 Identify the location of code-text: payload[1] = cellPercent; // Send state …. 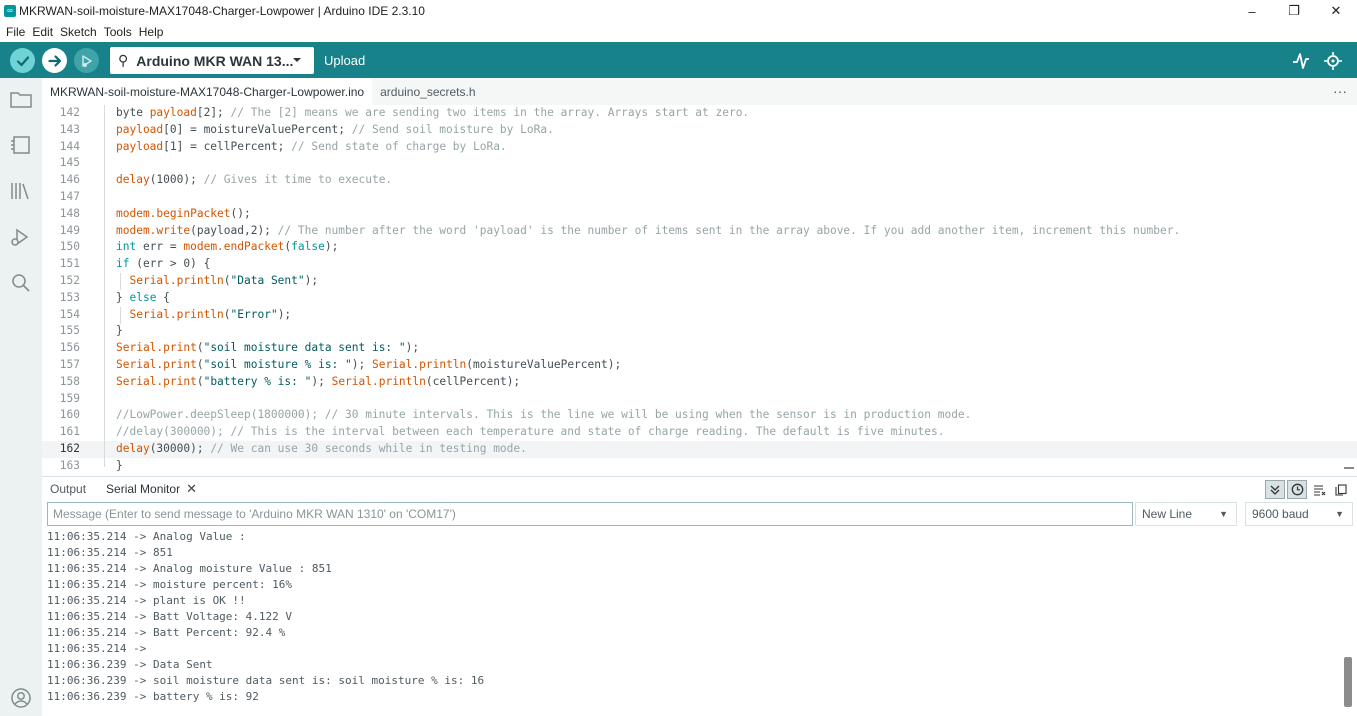
(311, 146).